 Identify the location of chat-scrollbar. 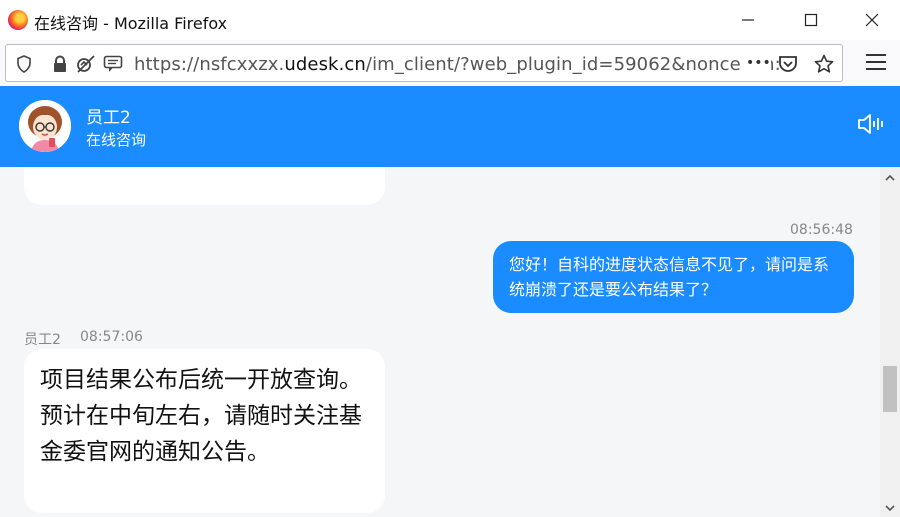
(890, 342).